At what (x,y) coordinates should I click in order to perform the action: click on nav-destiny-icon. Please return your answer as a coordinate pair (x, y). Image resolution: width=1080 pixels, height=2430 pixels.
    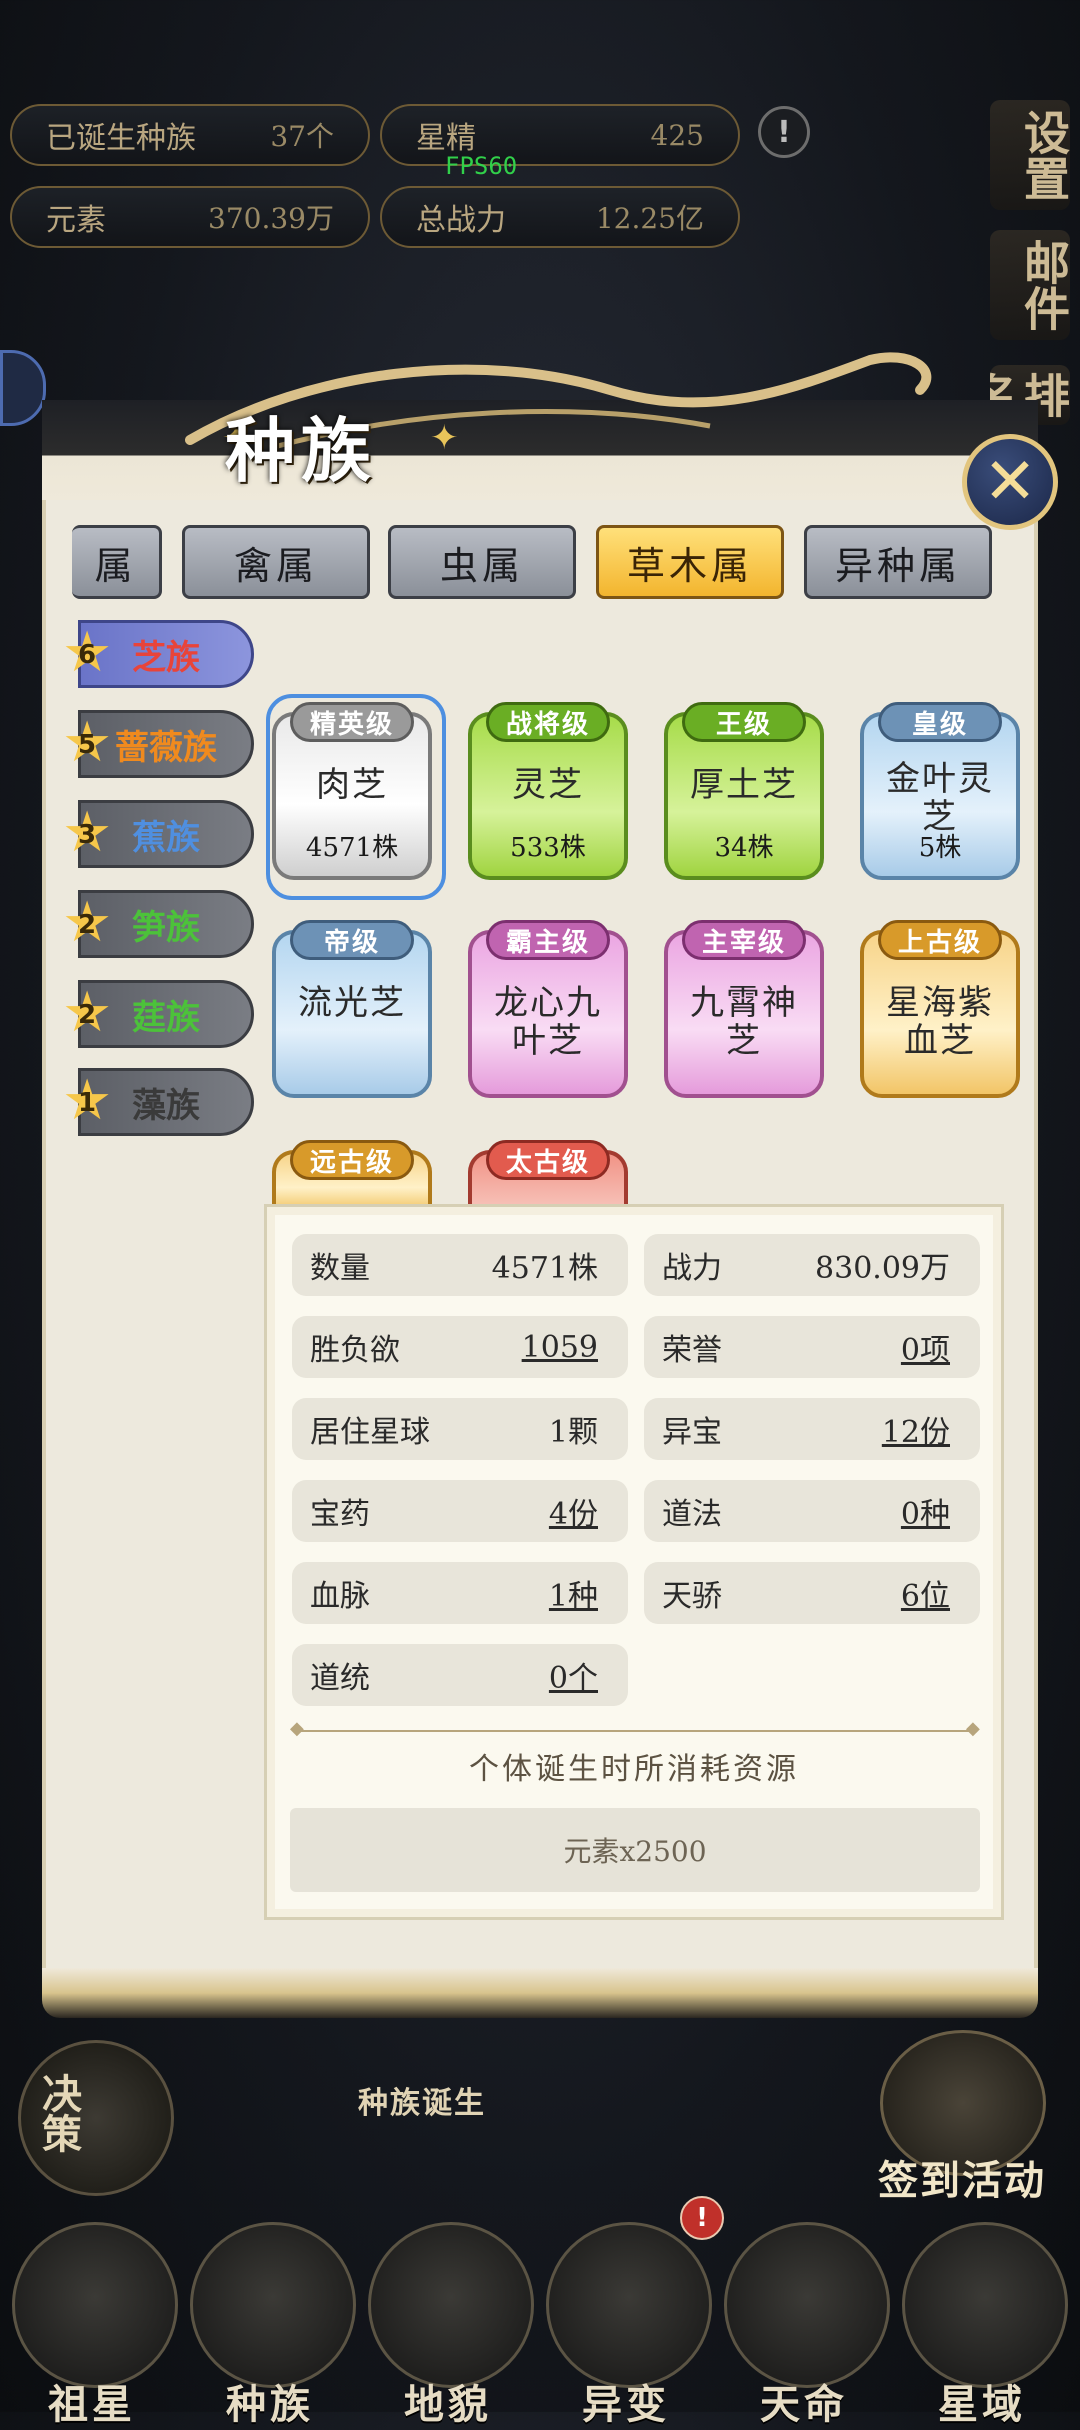
    Looking at the image, I should click on (807, 2305).